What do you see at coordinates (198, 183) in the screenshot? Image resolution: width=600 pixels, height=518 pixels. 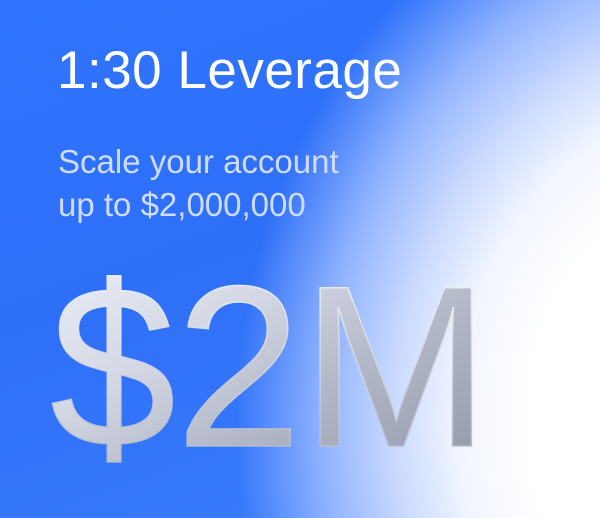 I see `leverage-subtitle: Scale your account up to $2,000,000` at bounding box center [198, 183].